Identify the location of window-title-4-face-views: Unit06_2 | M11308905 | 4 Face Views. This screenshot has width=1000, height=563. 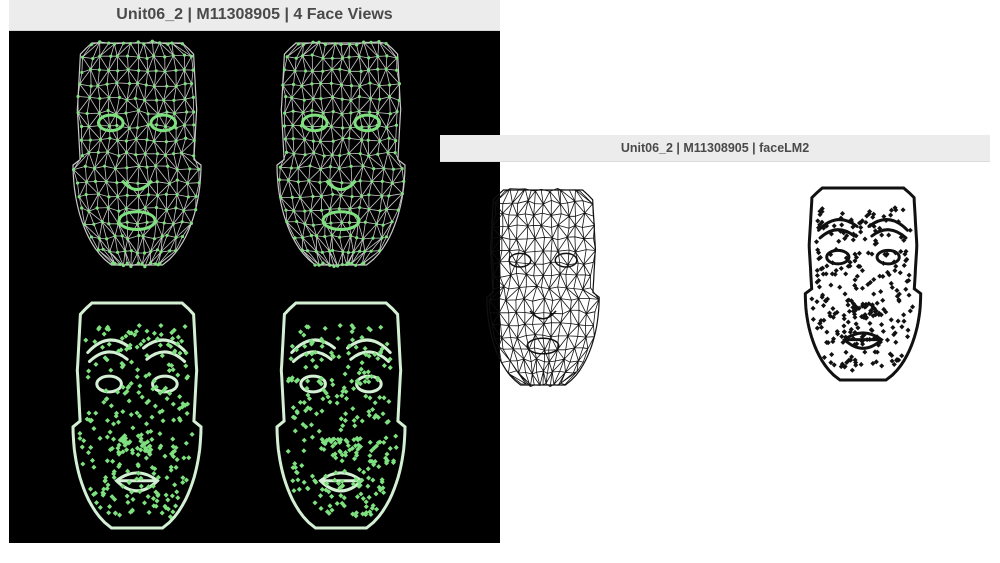
(254, 15).